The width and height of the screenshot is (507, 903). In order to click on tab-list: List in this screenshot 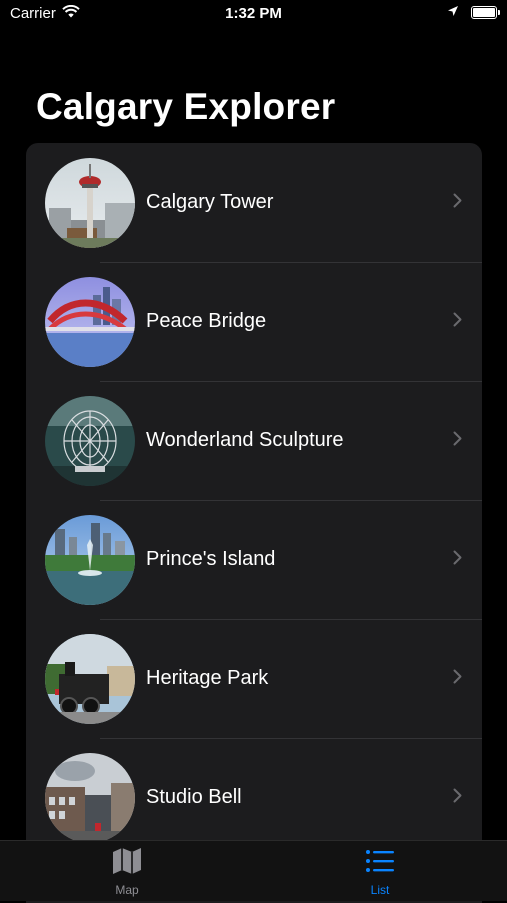, I will do `click(380, 872)`.